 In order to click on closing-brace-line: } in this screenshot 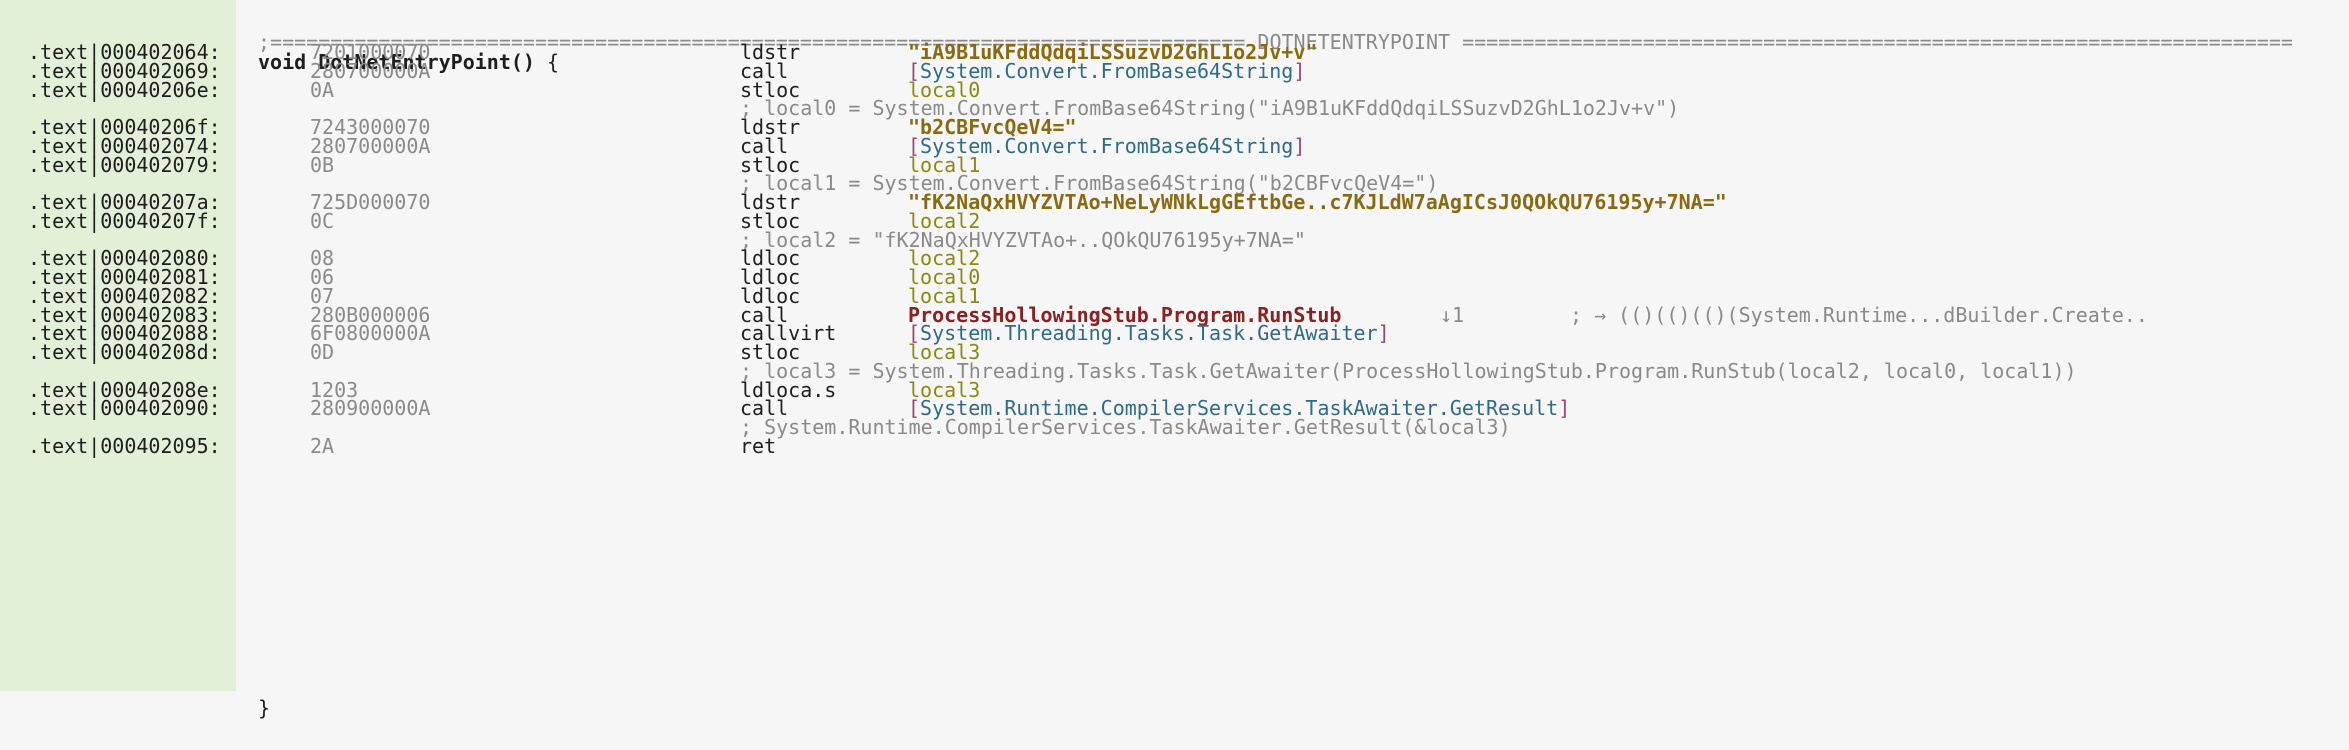, I will do `click(1174, 693)`.